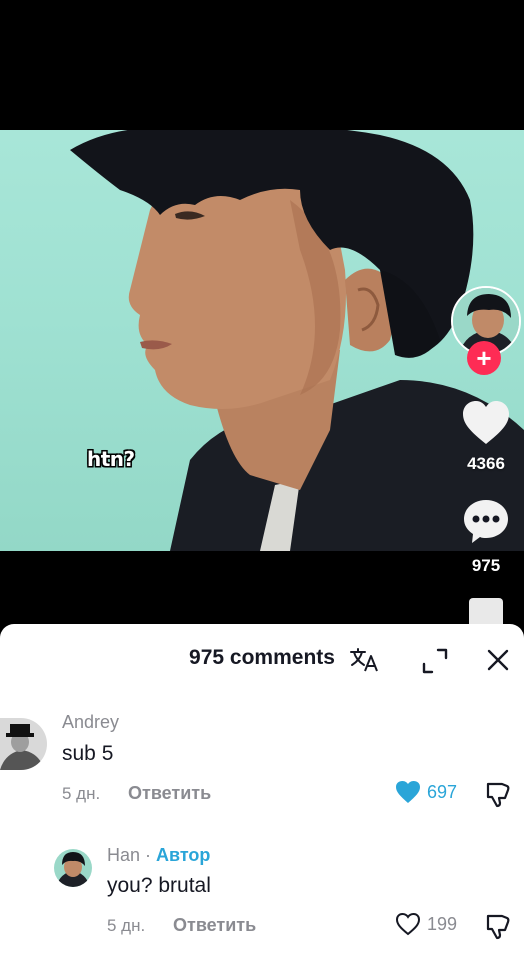 Image resolution: width=524 pixels, height=976 pixels. I want to click on comment-username: Han, so click(123, 855).